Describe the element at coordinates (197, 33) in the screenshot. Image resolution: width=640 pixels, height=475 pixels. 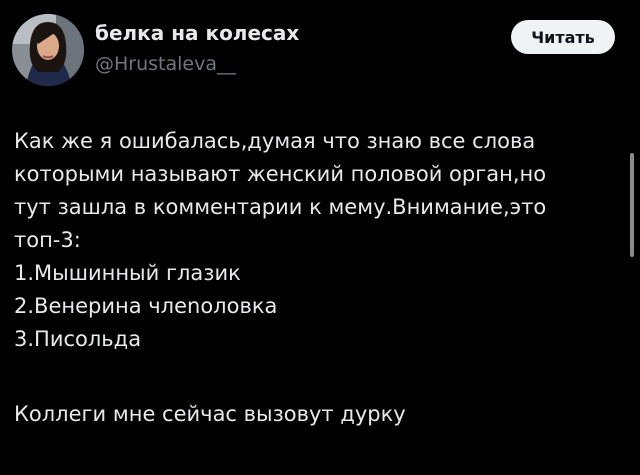
I see `display-name: белка на колесах` at that location.